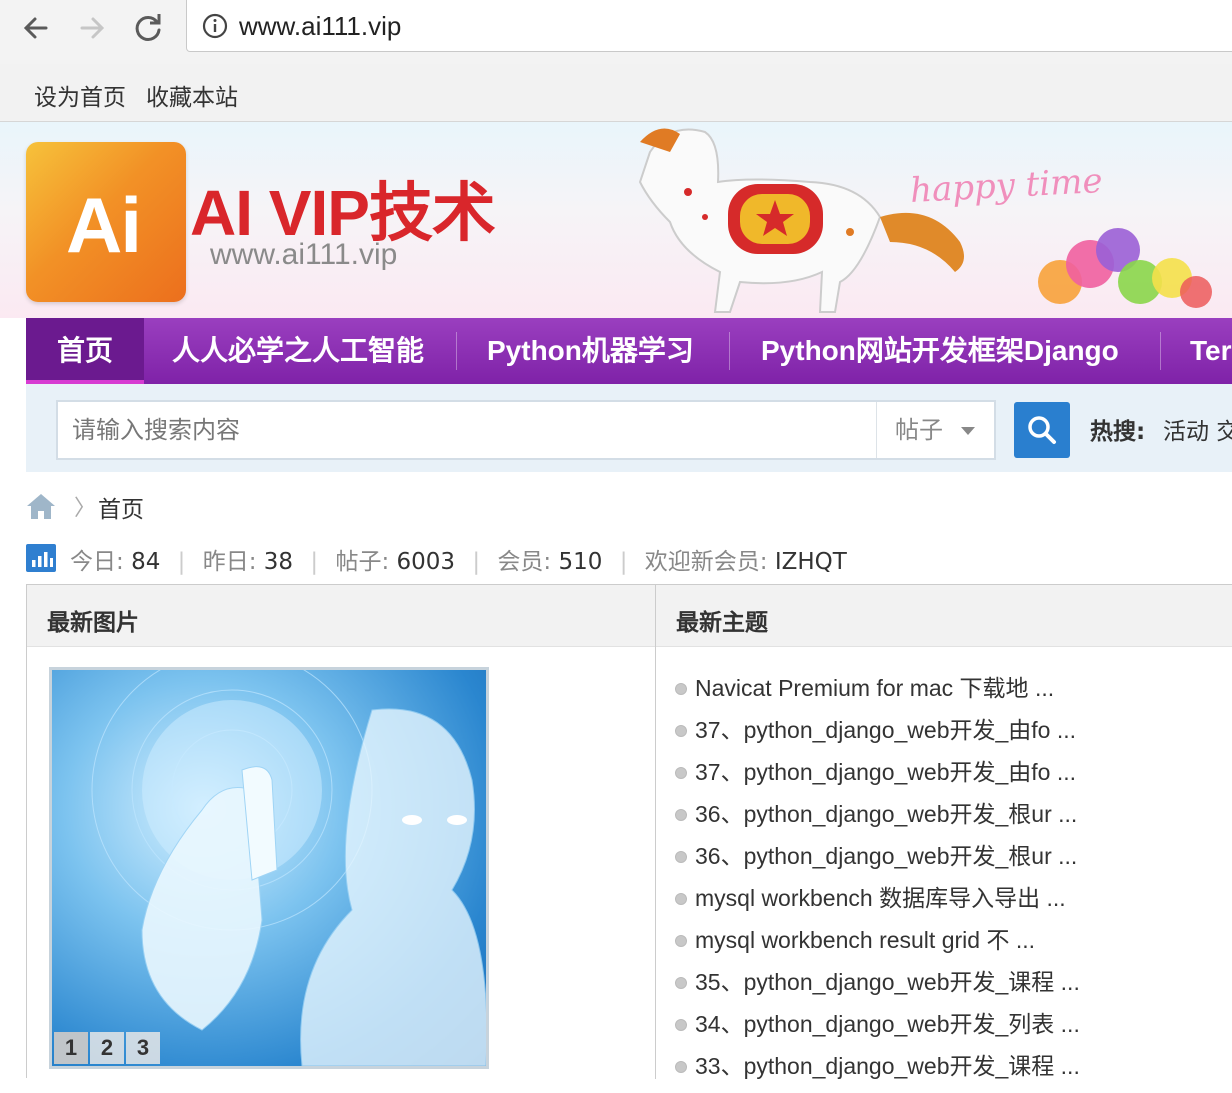 This screenshot has height=1093, width=1232. Describe the element at coordinates (80, 95) in the screenshot. I see `set-home-link: 设为首页` at that location.